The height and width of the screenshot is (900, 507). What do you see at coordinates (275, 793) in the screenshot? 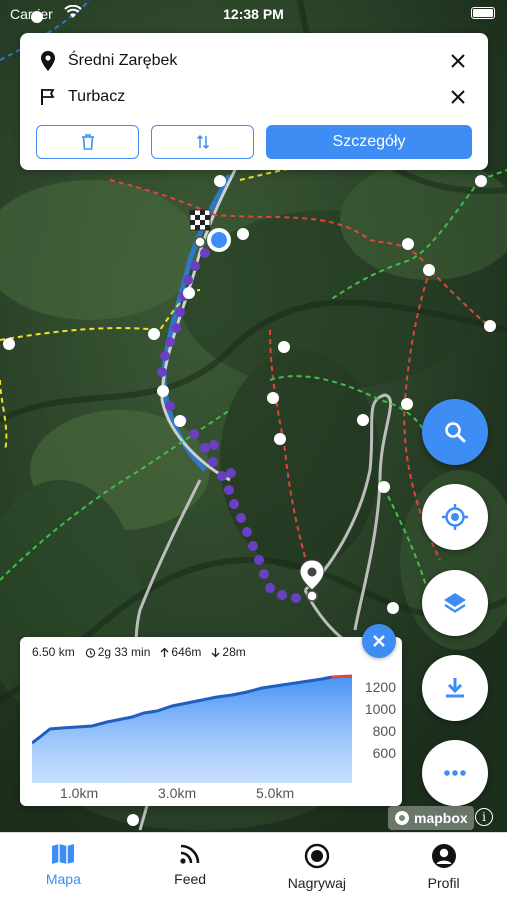
I see `x-tick-label: 5.0km` at bounding box center [275, 793].